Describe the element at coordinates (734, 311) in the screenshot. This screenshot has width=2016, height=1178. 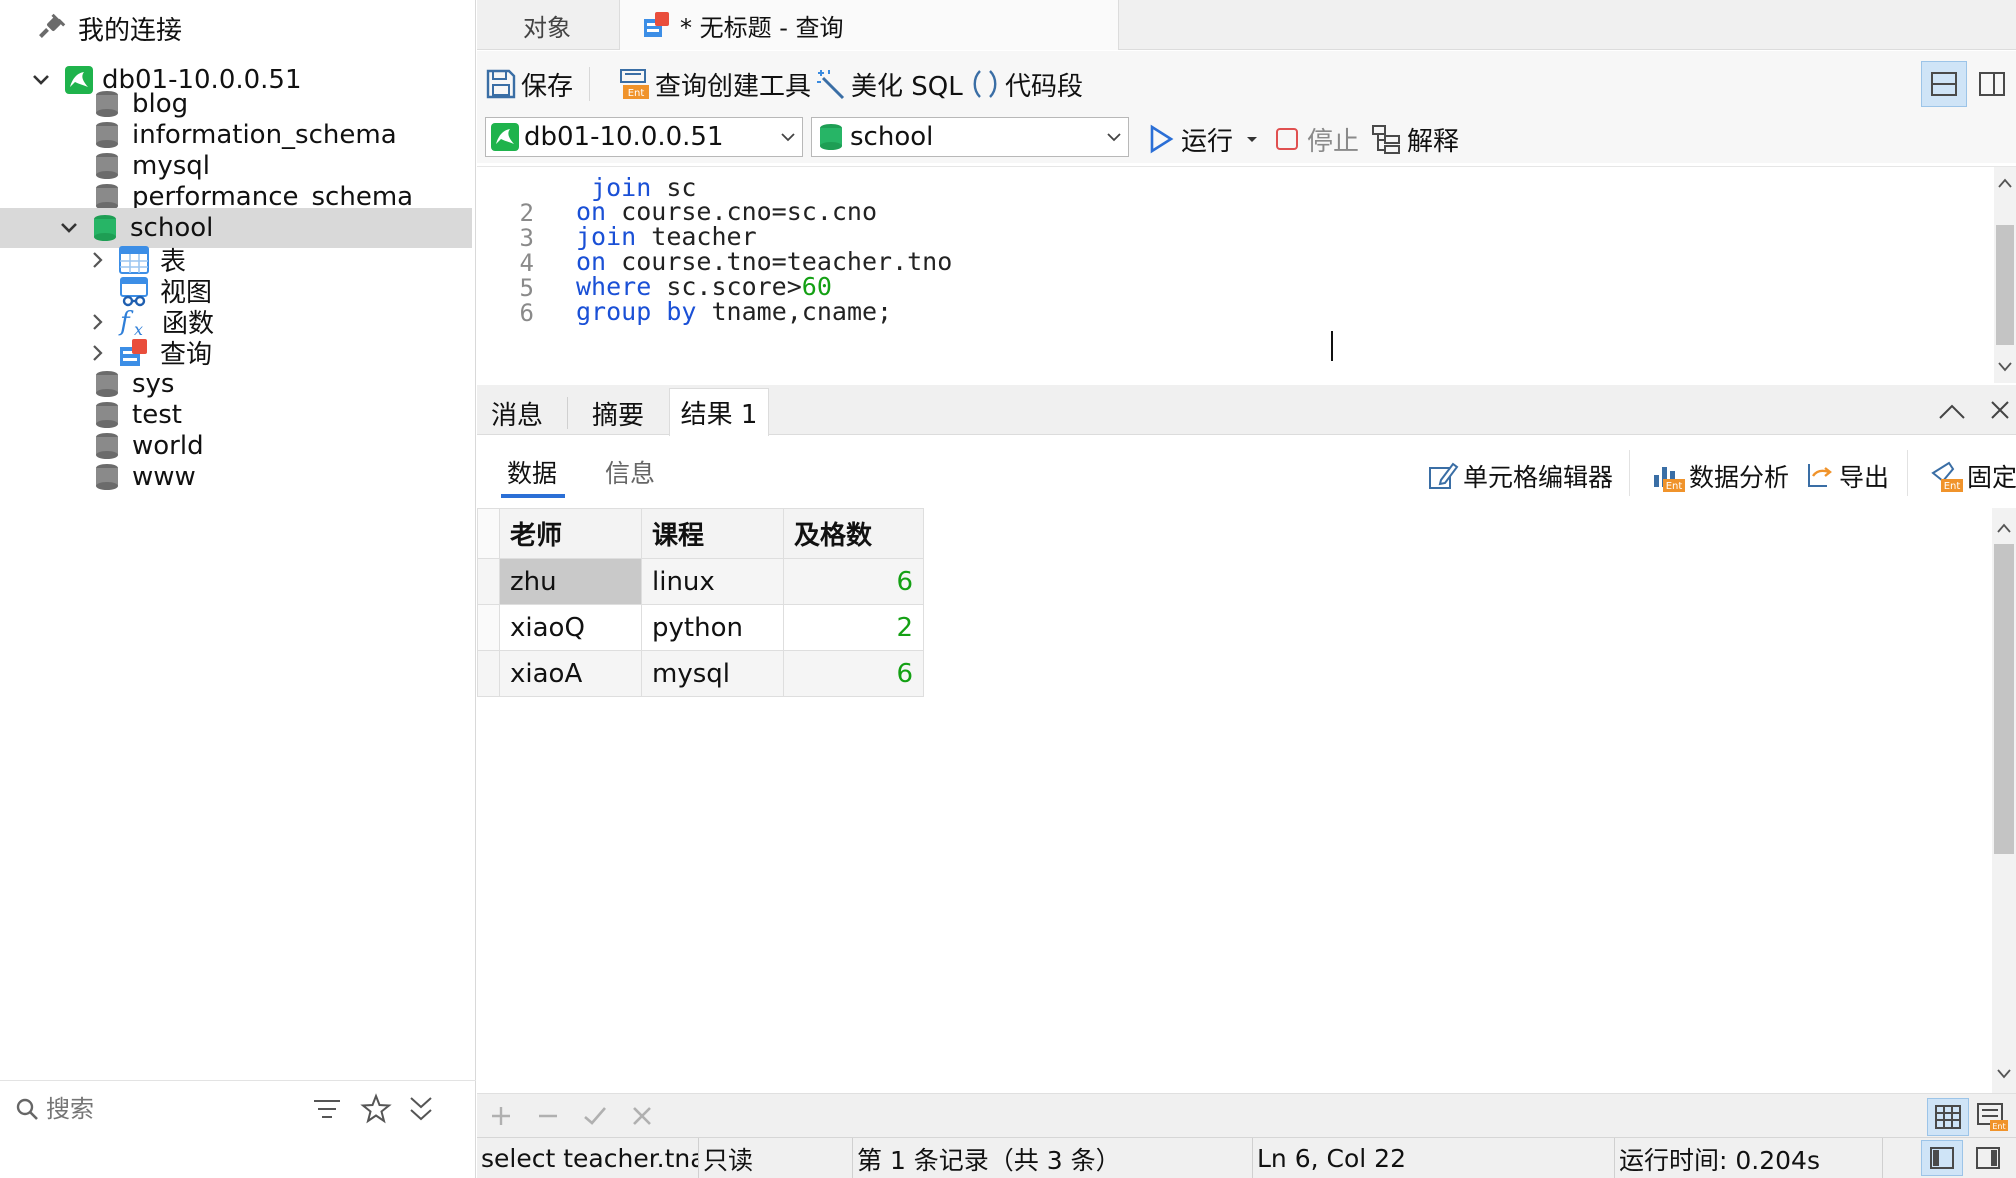
I see `code-line: group by tname,cname;` at that location.